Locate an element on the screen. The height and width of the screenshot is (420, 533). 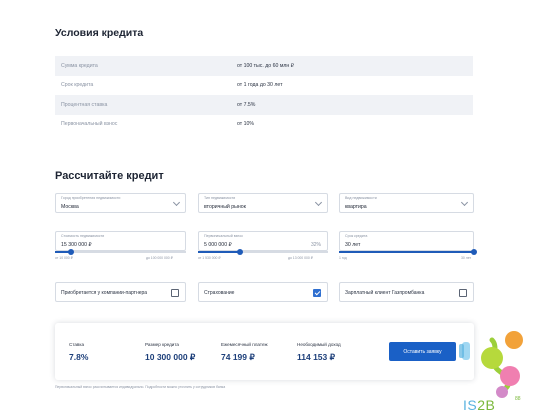
property-cost-input: Стоимость недвижимости 15 300 000 ₽ is located at coordinates (120, 241).